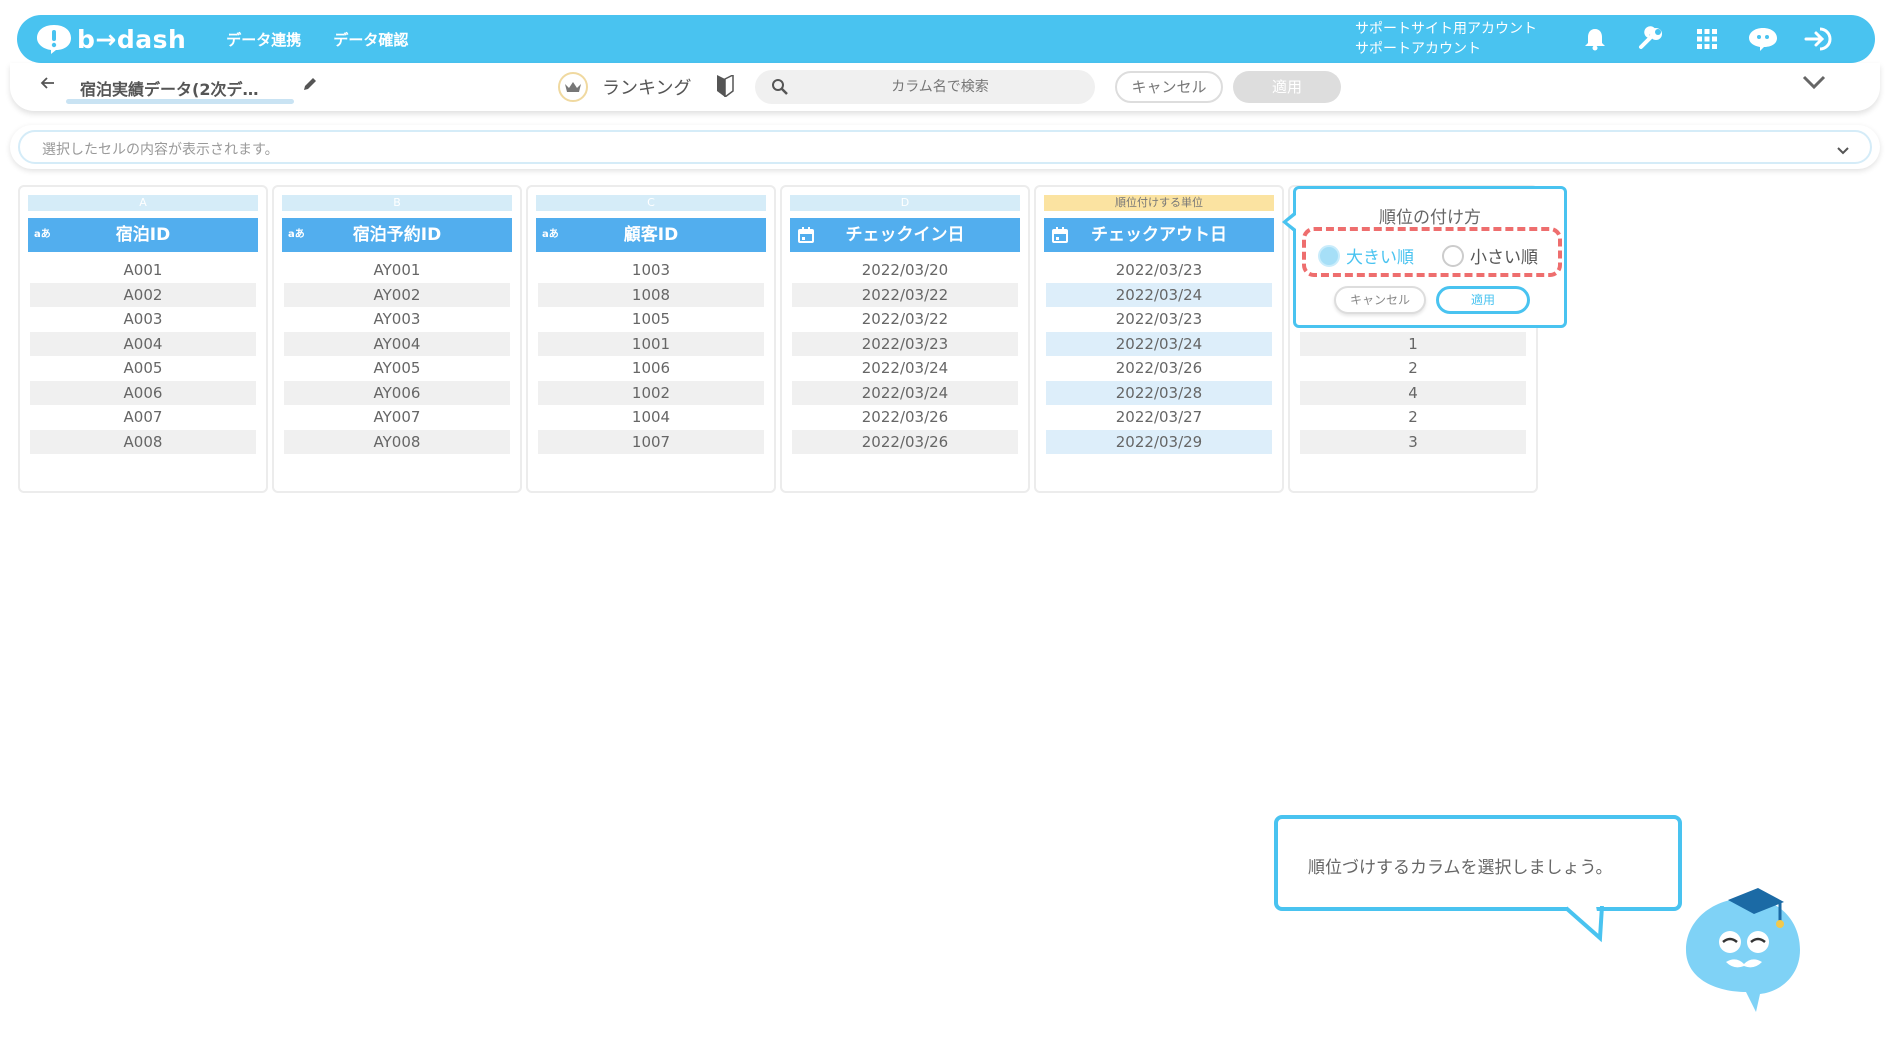  What do you see at coordinates (651, 270) in the screenshot?
I see `table-cell: 1003` at bounding box center [651, 270].